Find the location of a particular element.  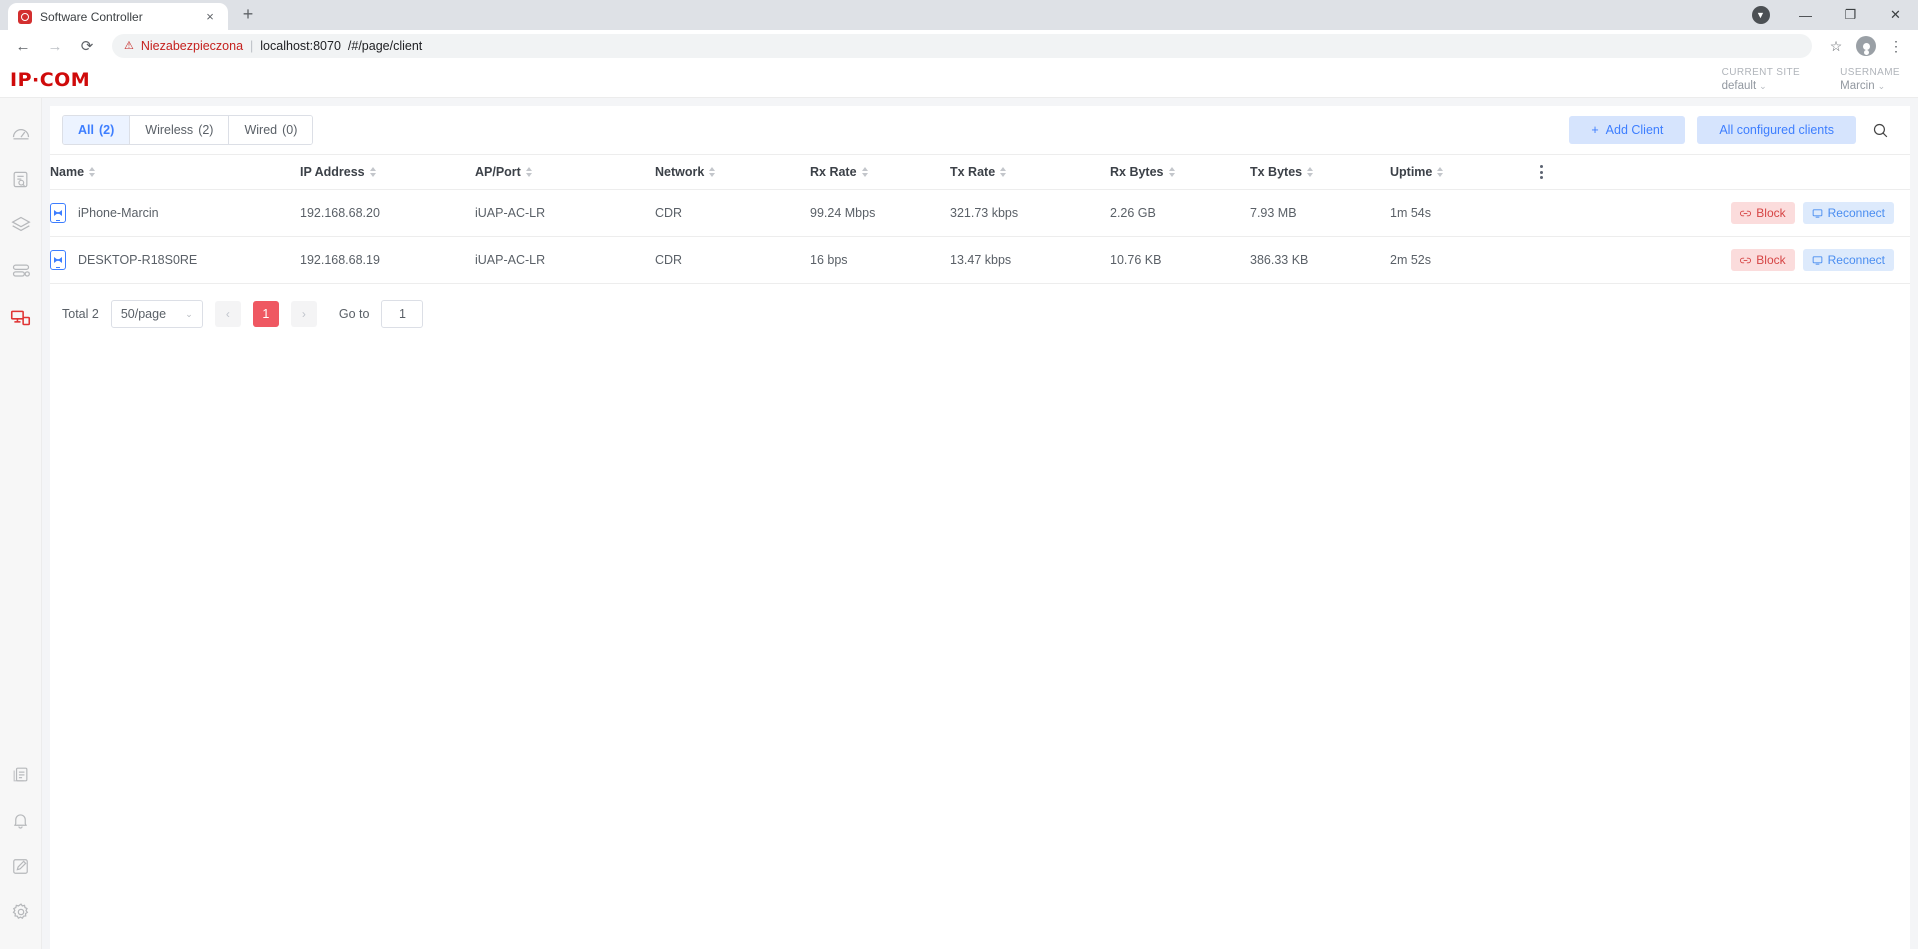

column-header-rx-bytes: Rx Bytes is located at coordinates (1180, 172).